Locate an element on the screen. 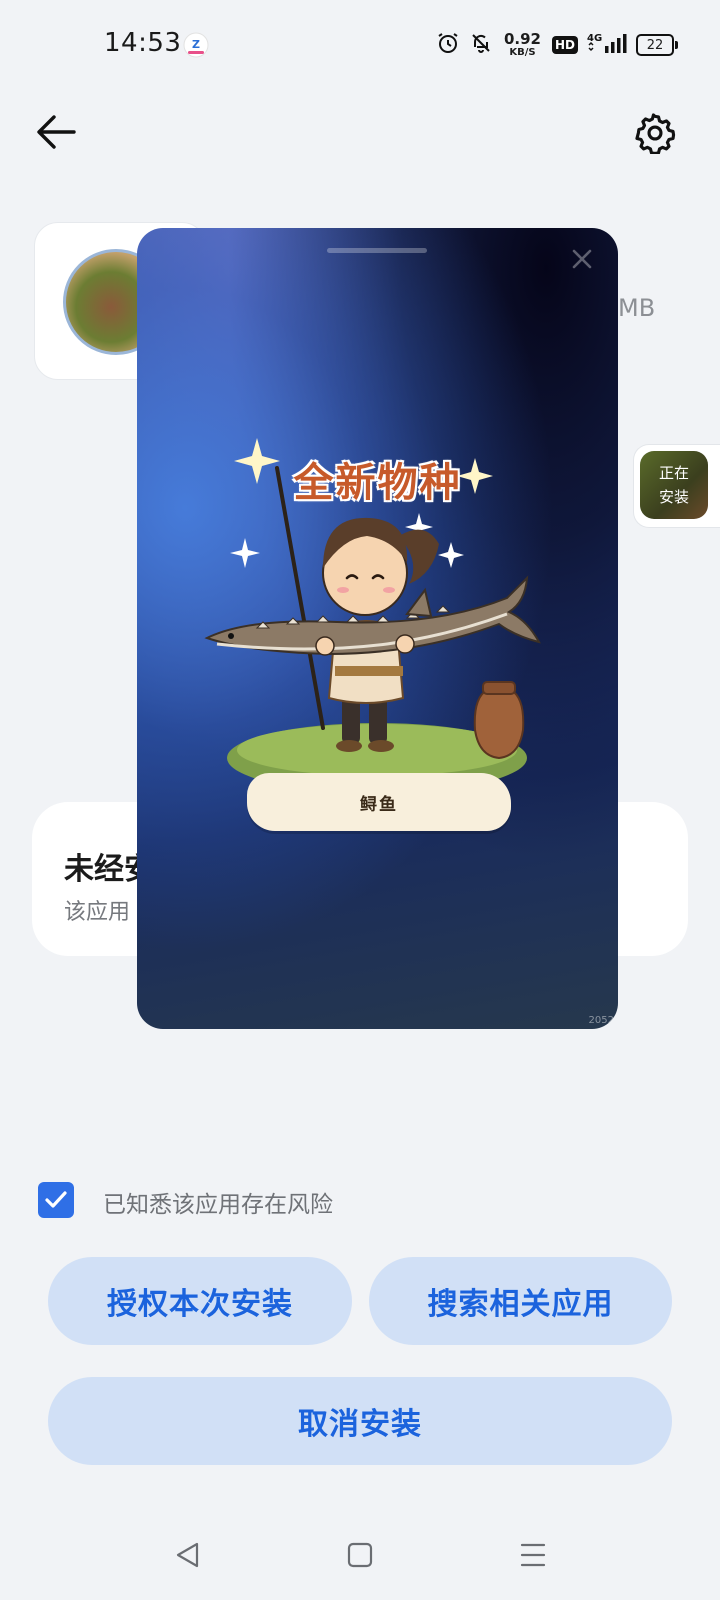 The width and height of the screenshot is (720, 1600). installing-label-line1: 正在 is located at coordinates (673, 473).